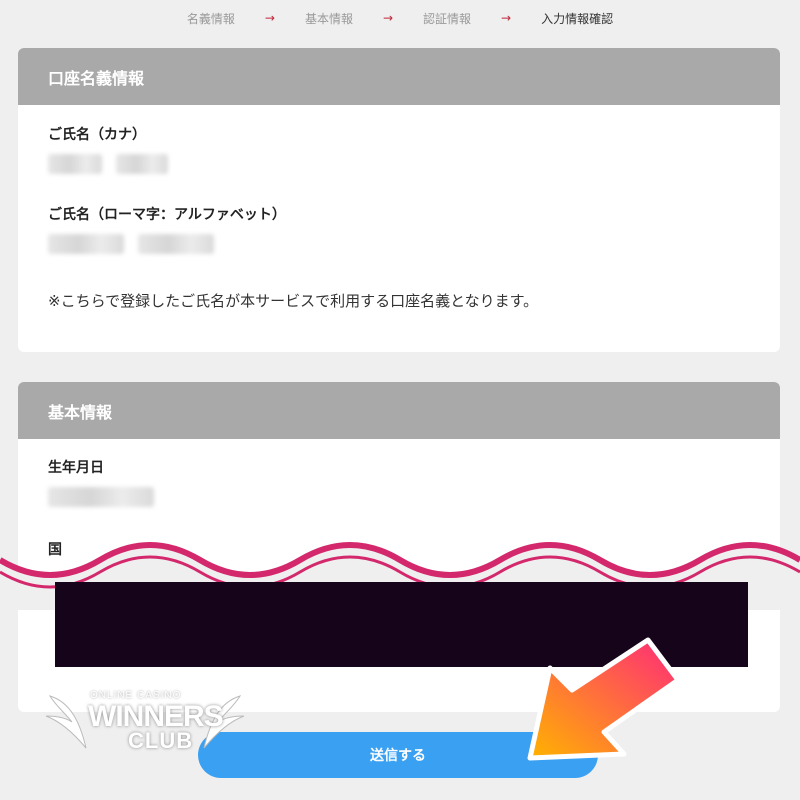 Image resolution: width=800 pixels, height=800 pixels. What do you see at coordinates (399, 76) in the screenshot?
I see `account-holder-title: 口座名義情報` at bounding box center [399, 76].